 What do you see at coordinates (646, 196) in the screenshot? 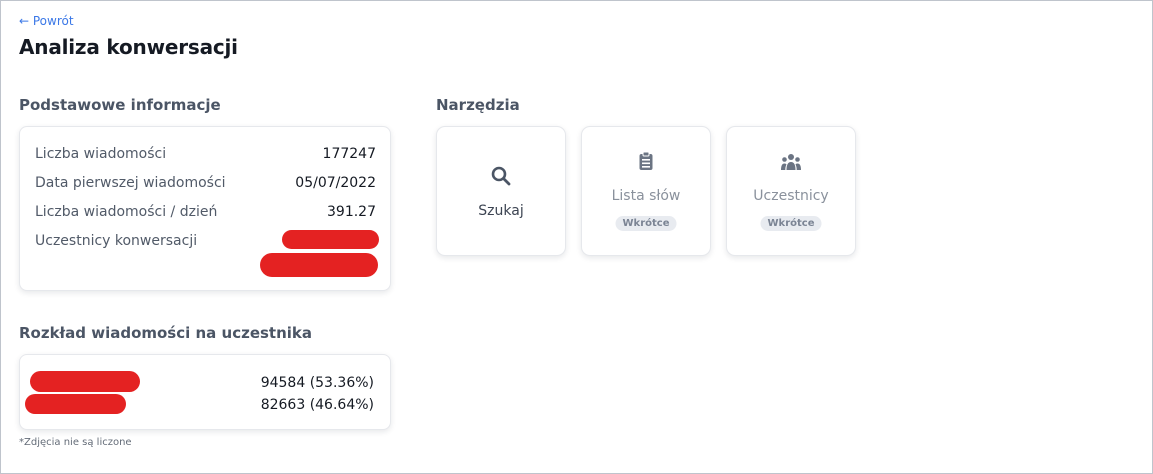
I see `tool-label: Lista słów` at bounding box center [646, 196].